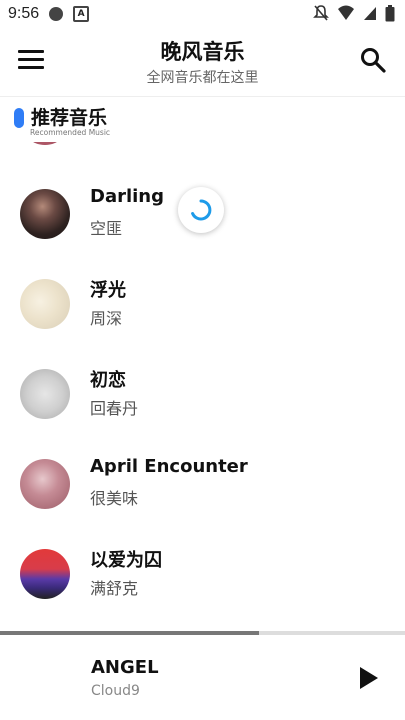  I want to click on song-artist: 周深, so click(106, 318).